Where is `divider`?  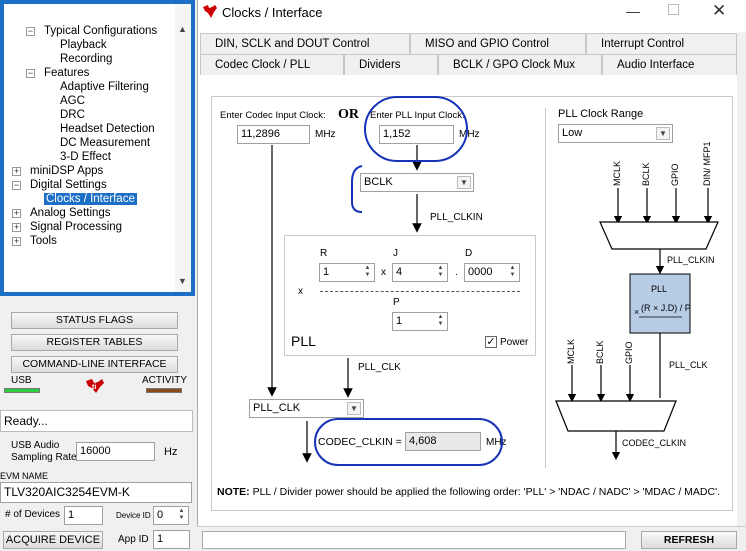
divider is located at coordinates (545, 288).